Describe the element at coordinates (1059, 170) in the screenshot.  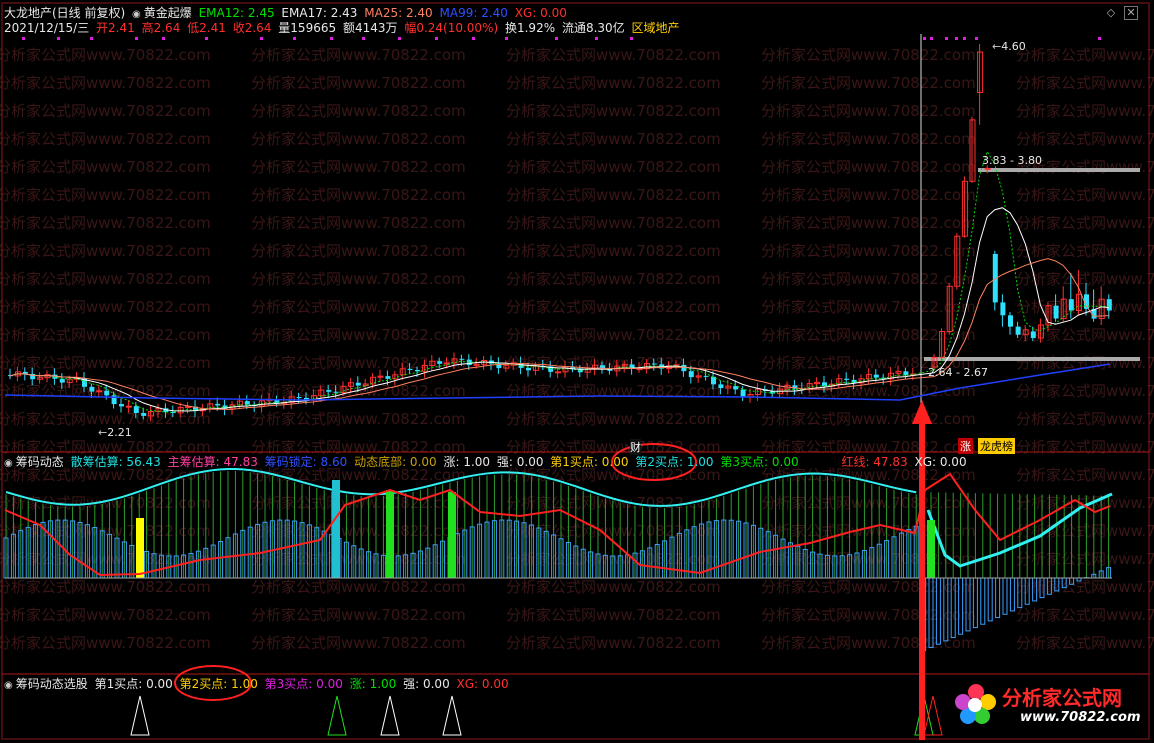
I see `range-upper-bar` at that location.